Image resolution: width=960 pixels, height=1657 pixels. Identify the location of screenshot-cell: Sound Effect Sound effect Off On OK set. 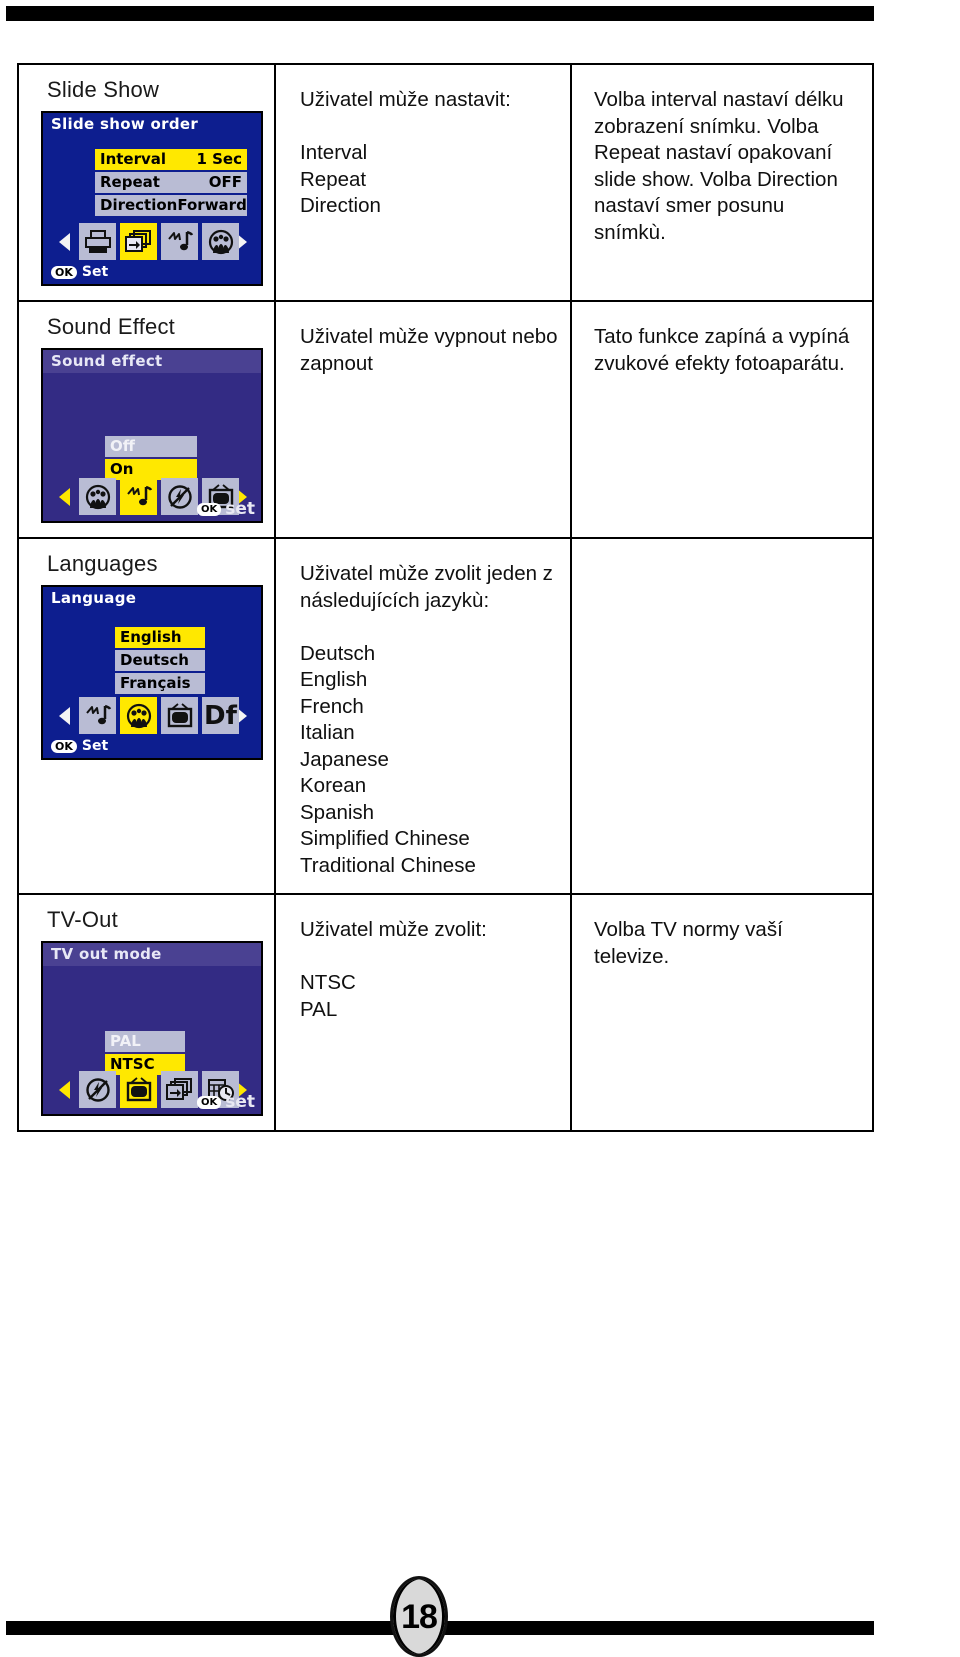
(146, 419).